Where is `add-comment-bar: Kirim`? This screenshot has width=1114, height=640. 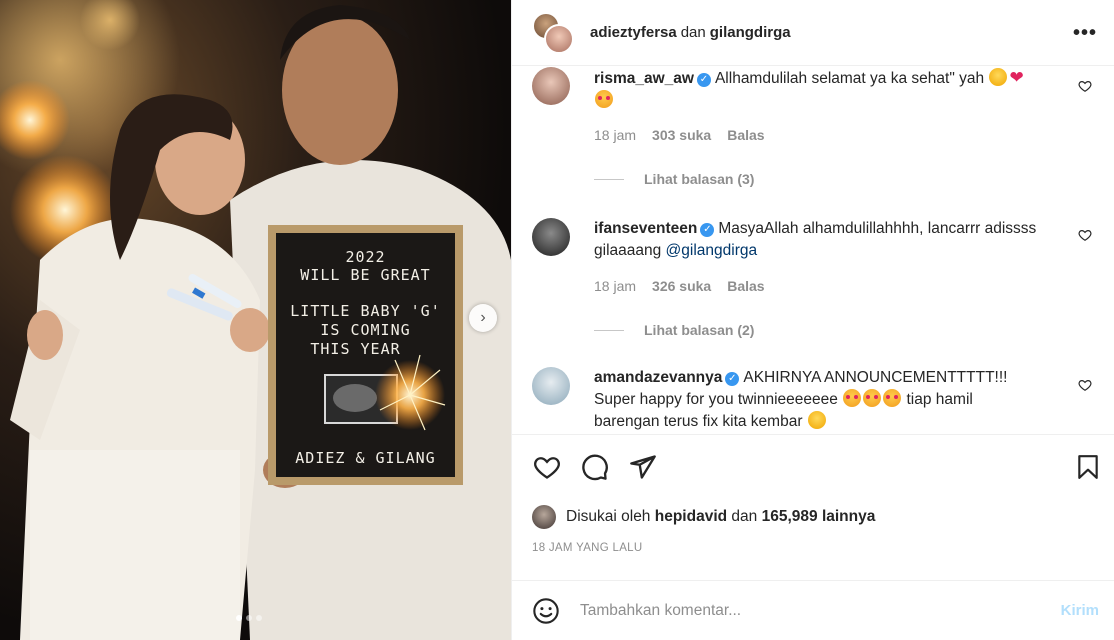
add-comment-bar: Kirim is located at coordinates (813, 610).